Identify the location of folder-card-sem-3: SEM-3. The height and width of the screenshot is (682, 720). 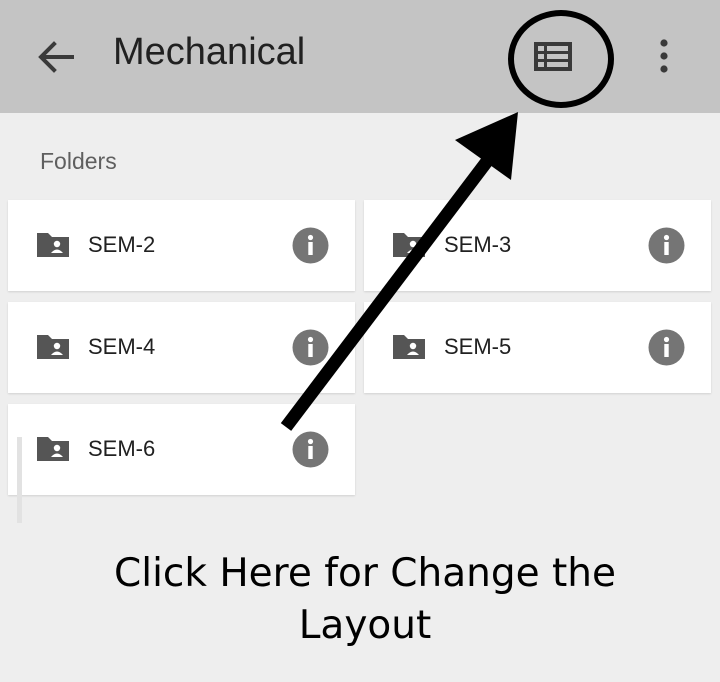
(537, 245).